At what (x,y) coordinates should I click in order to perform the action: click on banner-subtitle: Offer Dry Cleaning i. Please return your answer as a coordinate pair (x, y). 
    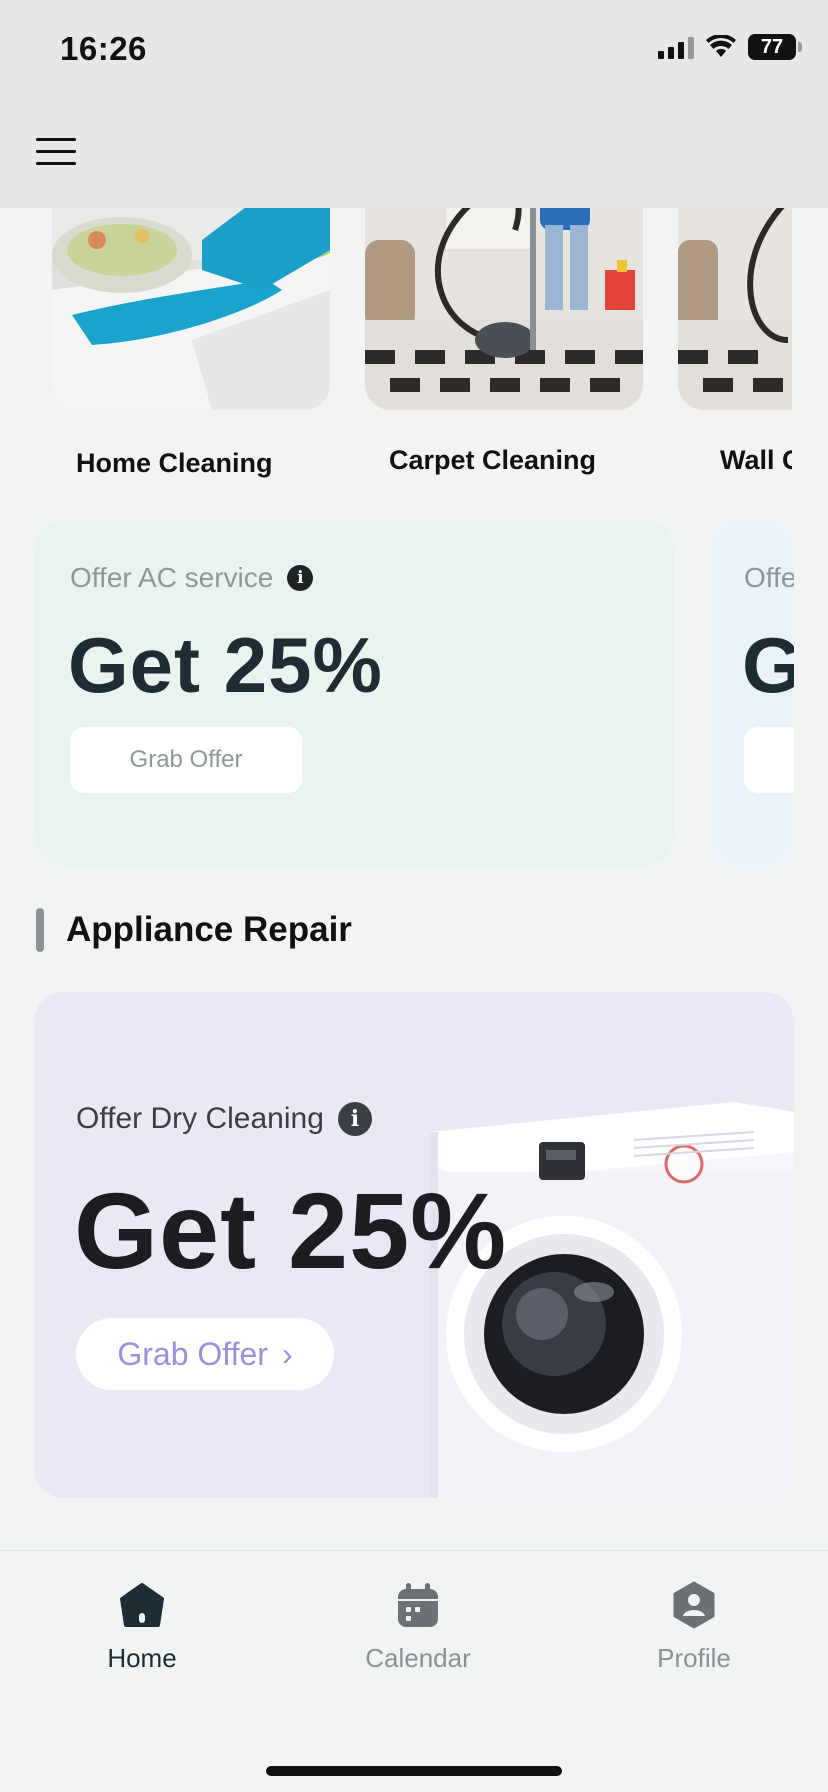
    Looking at the image, I should click on (224, 1119).